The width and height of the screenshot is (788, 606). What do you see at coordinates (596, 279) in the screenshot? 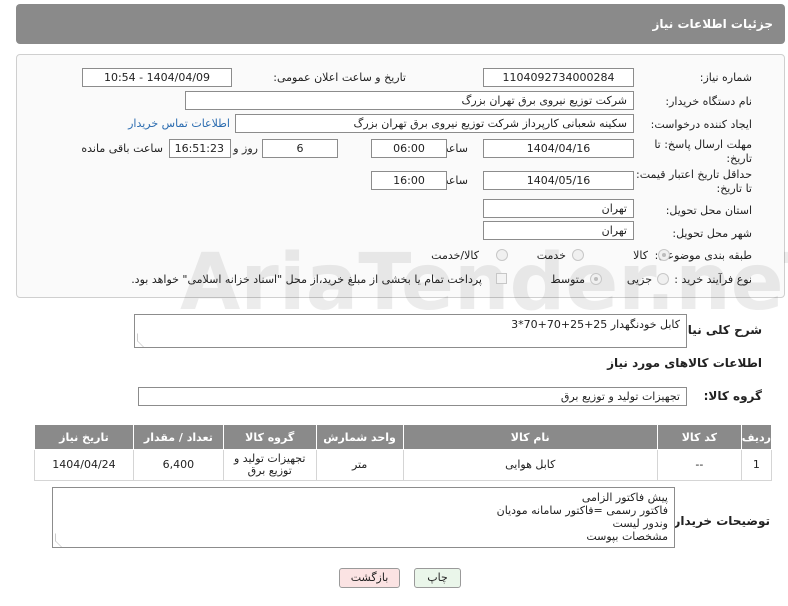
I see `process-radio-medium` at bounding box center [596, 279].